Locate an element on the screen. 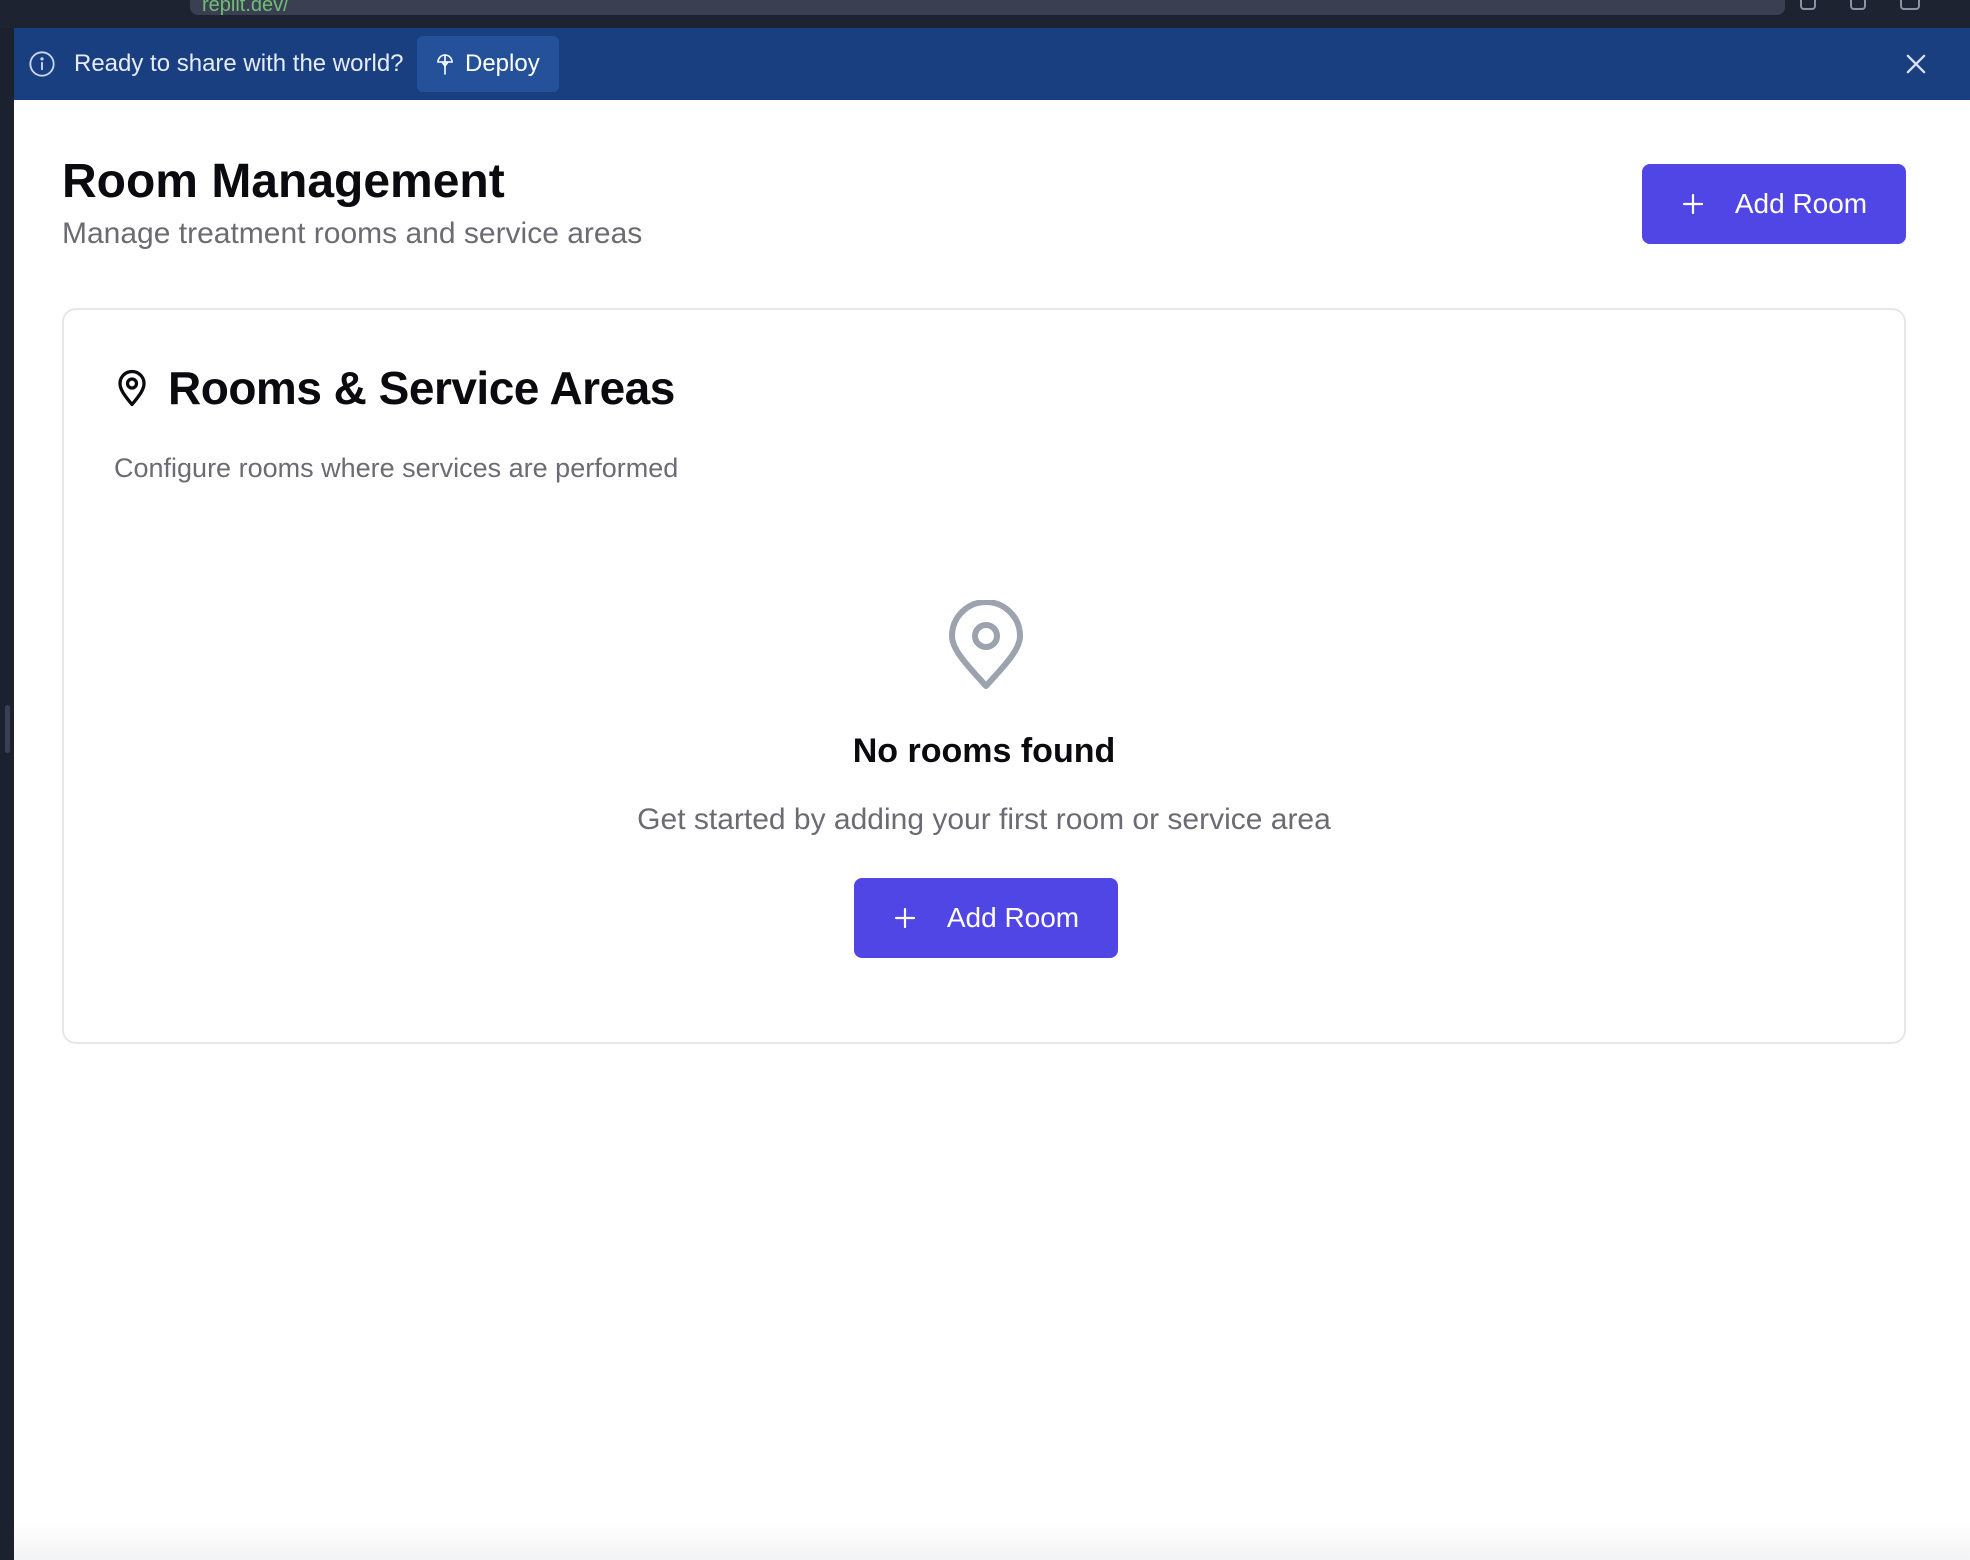 The height and width of the screenshot is (1560, 1970). deploy-button-label: Deploy is located at coordinates (502, 63).